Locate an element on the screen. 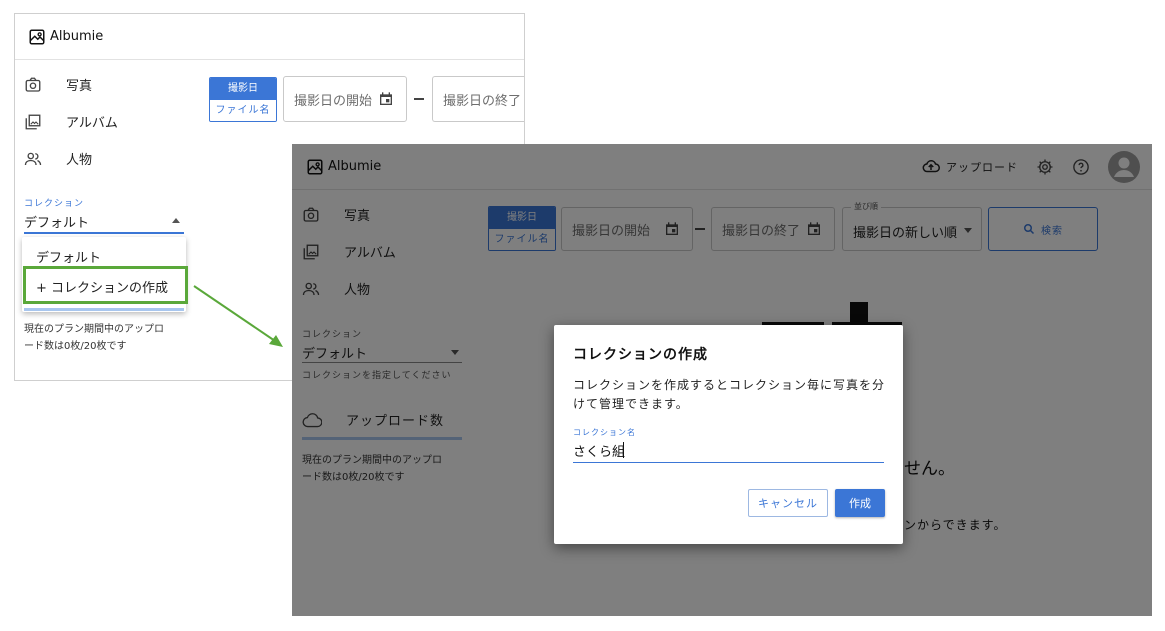  arrow-head is located at coordinates (276, 341).